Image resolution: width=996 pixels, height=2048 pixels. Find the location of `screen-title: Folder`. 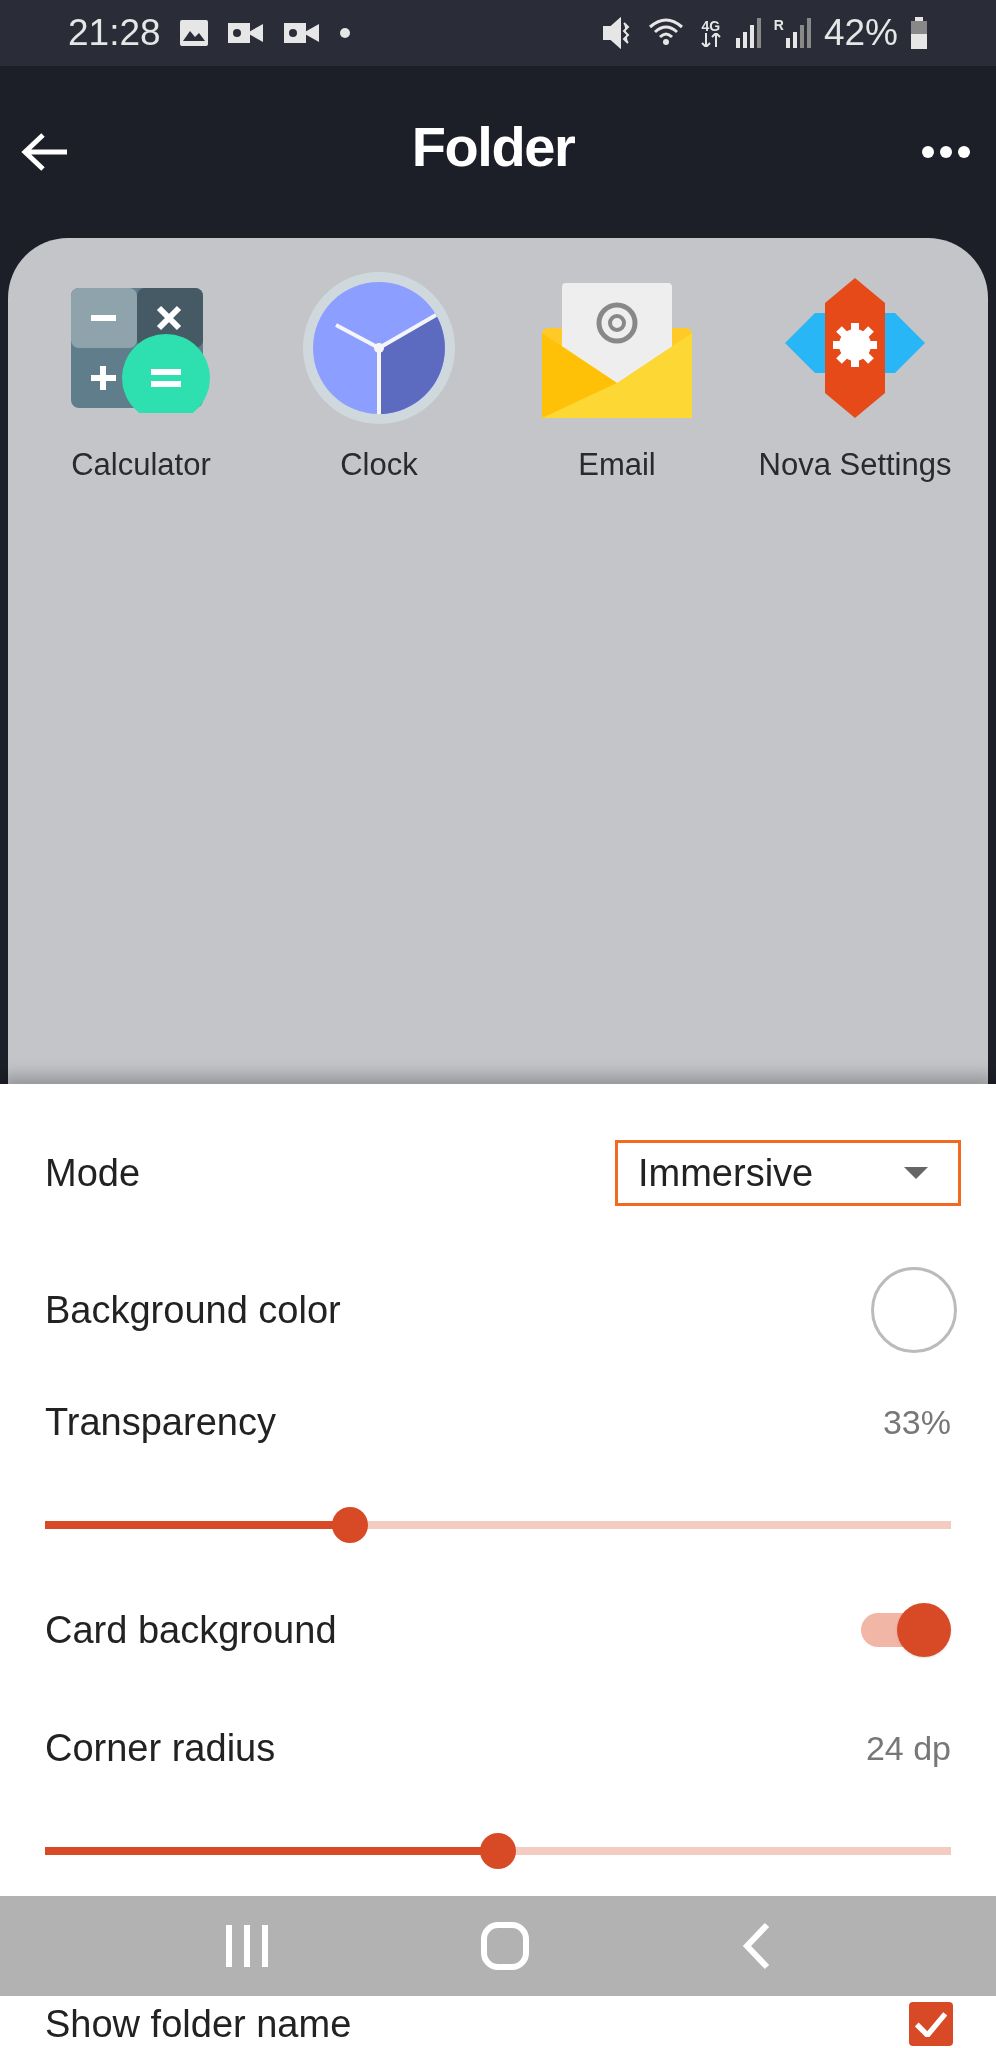

screen-title: Folder is located at coordinates (493, 147).